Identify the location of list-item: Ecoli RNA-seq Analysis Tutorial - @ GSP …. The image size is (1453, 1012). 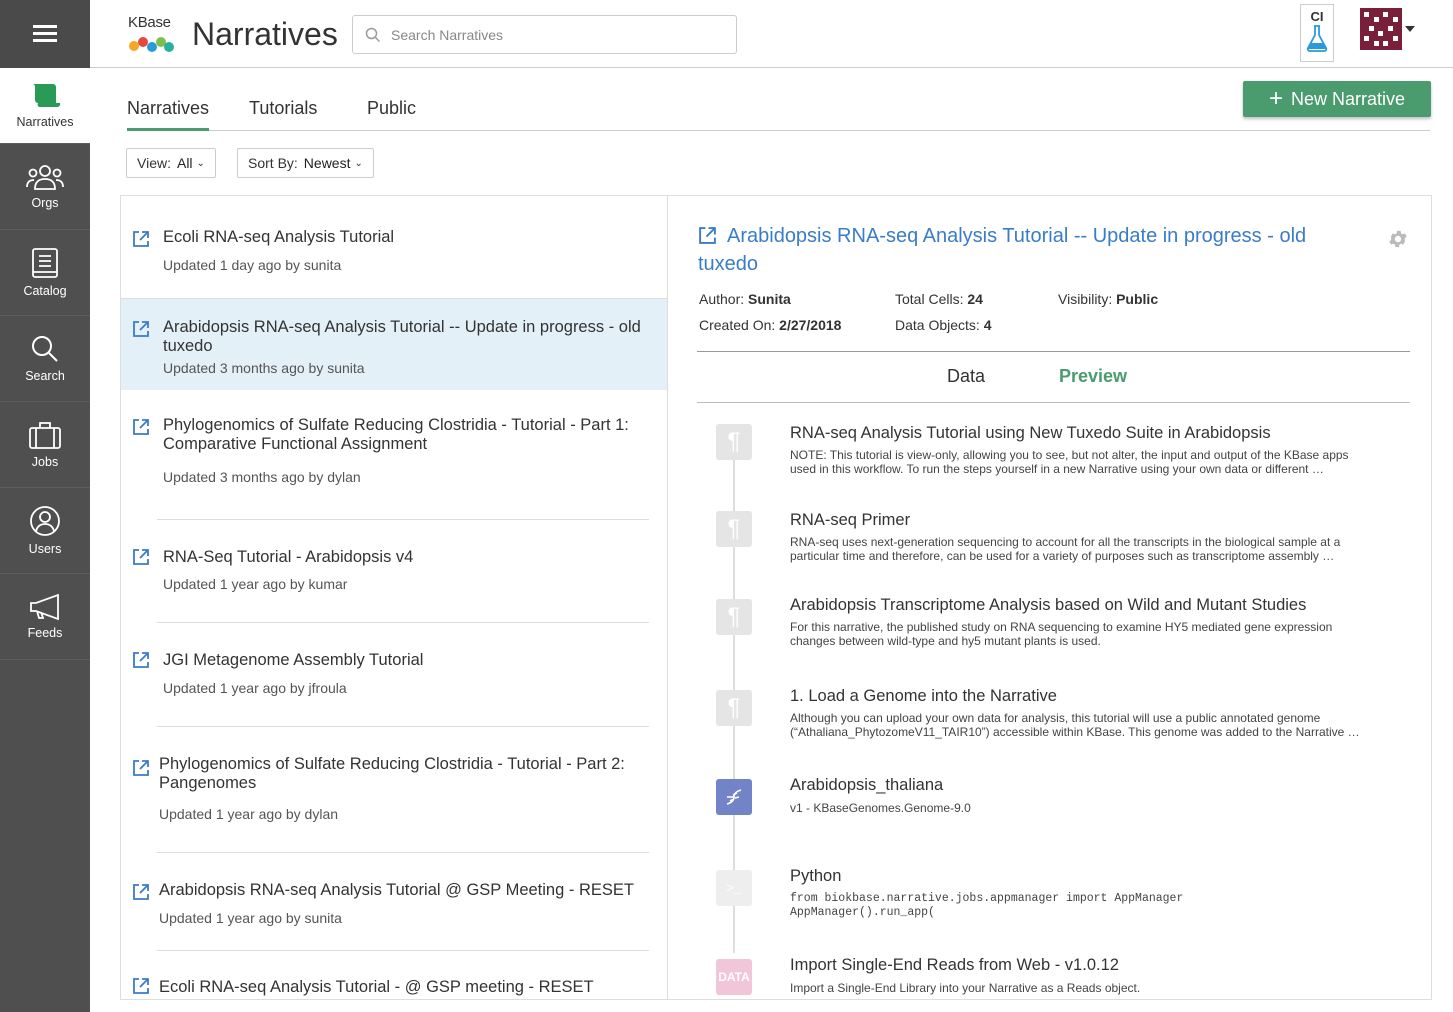
(394, 975).